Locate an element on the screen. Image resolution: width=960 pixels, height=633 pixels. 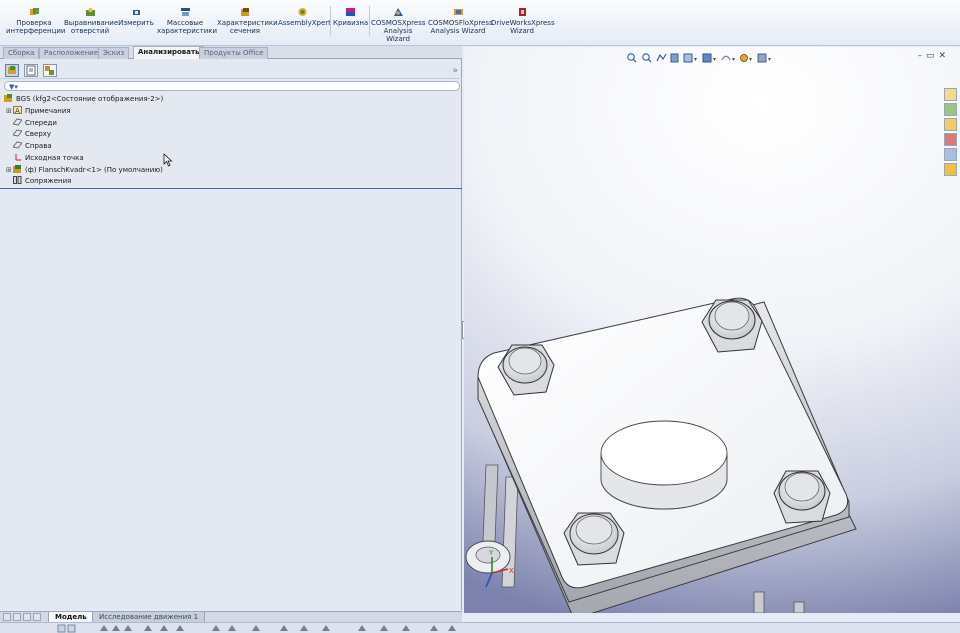
configuration-manager-tab is located at coordinates (50, 70).